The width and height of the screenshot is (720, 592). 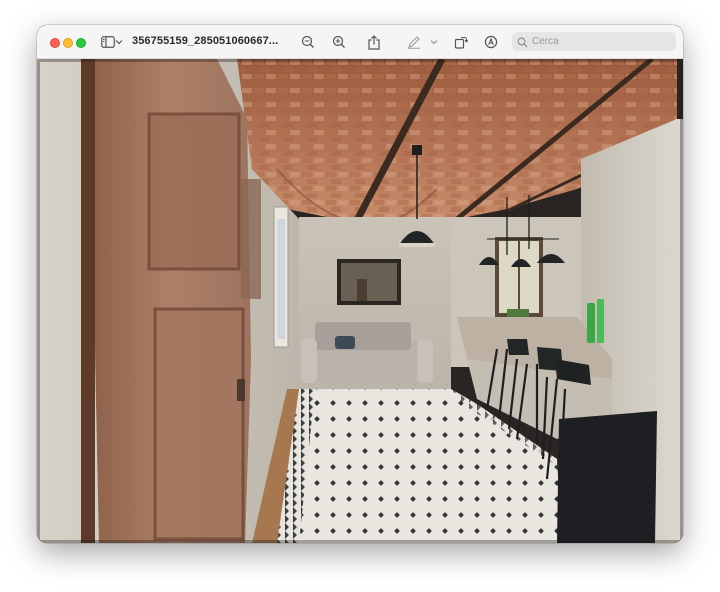 I want to click on zoom-in-icon, so click(x=339, y=42).